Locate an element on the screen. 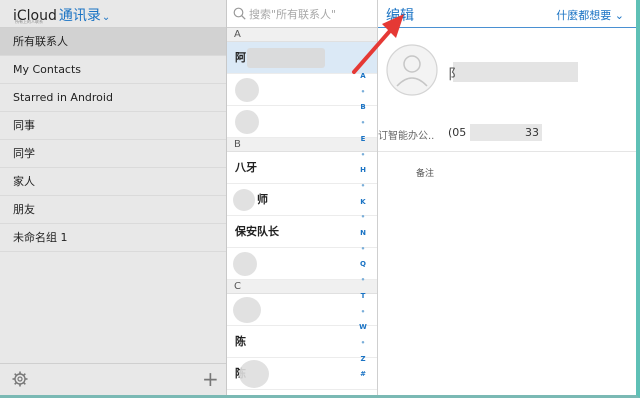  index-letter: # is located at coordinates (363, 374).